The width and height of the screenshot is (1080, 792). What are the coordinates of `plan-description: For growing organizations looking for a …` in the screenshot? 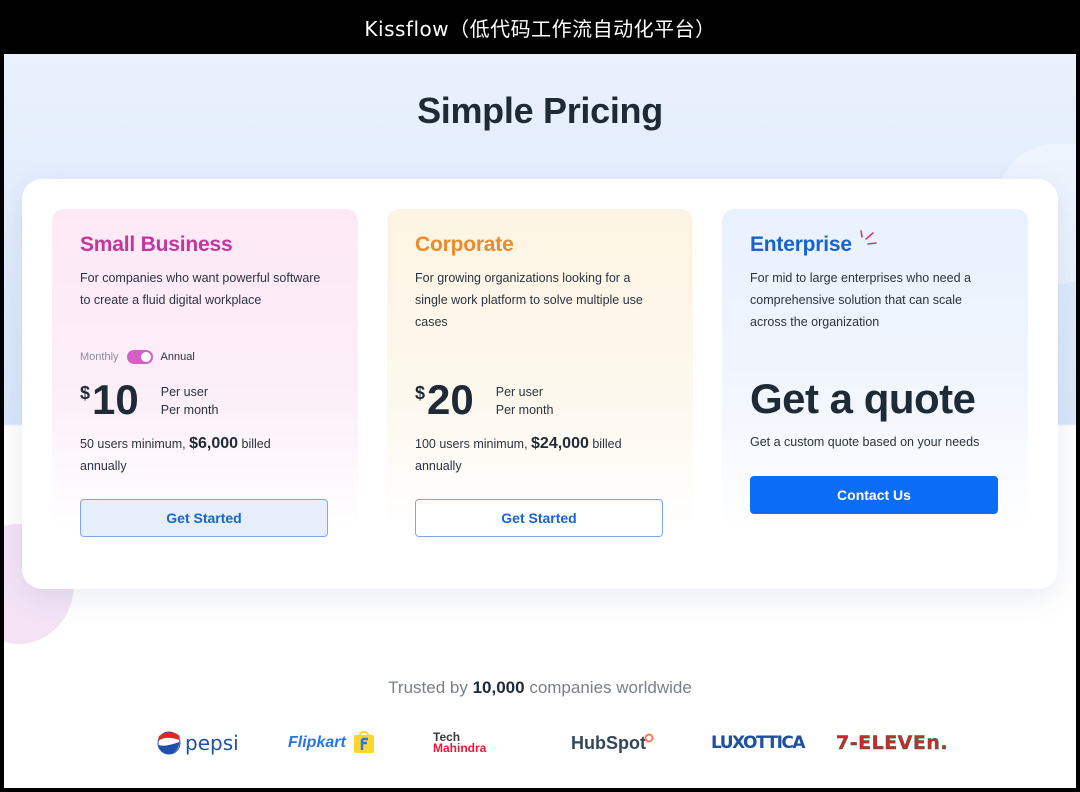 It's located at (529, 300).